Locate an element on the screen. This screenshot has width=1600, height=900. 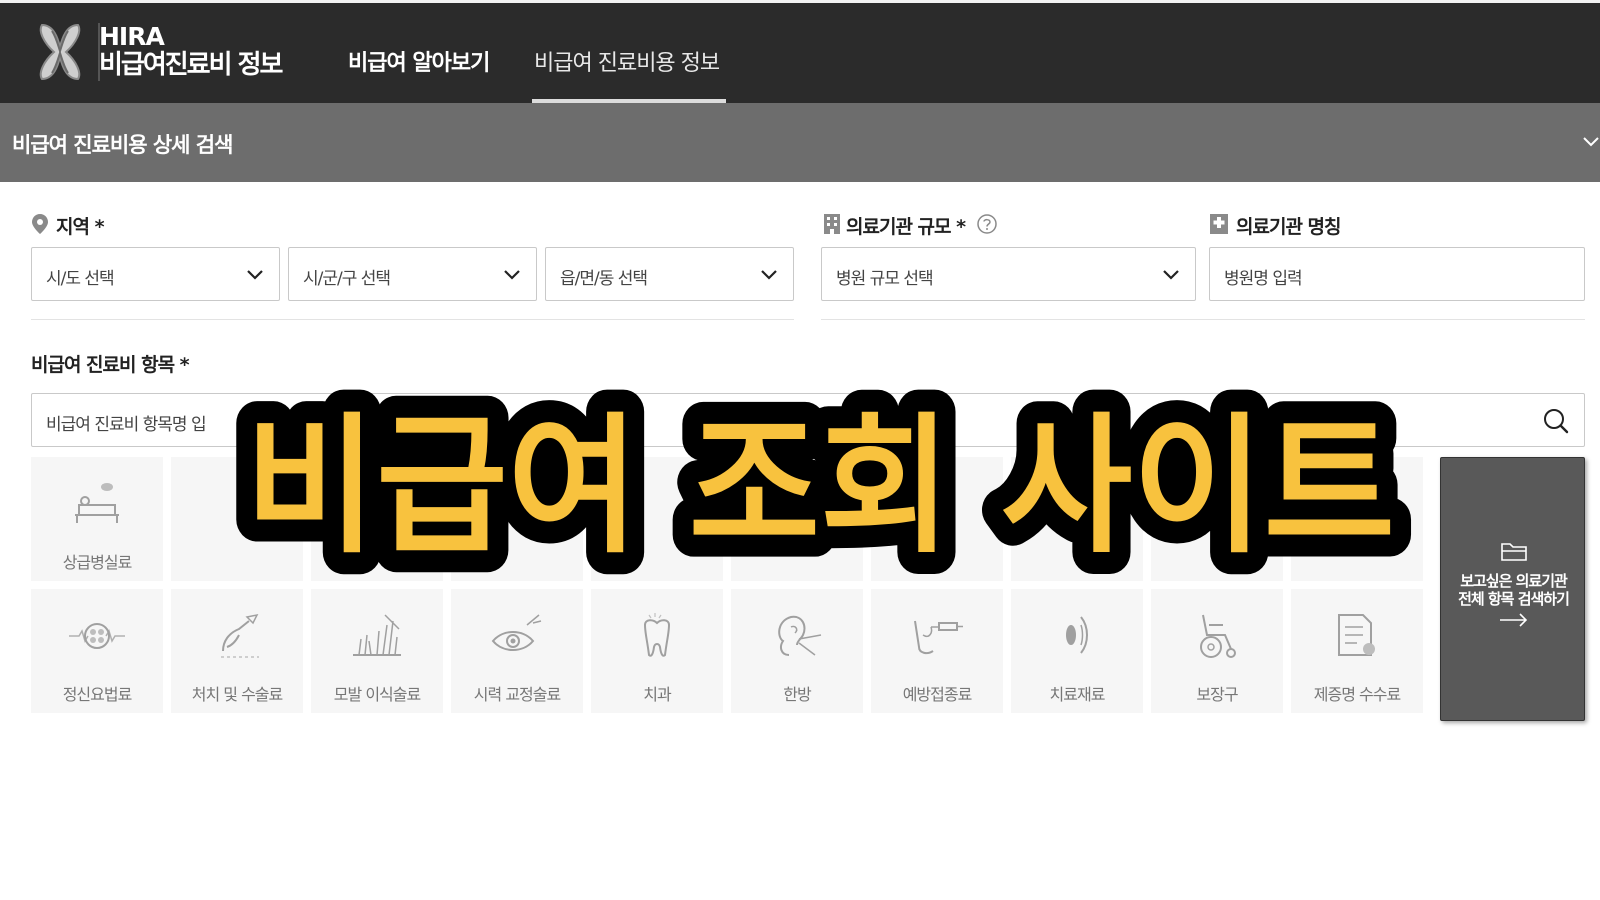
brand-bottom: 비급여진료비 정보 is located at coordinates (191, 65).